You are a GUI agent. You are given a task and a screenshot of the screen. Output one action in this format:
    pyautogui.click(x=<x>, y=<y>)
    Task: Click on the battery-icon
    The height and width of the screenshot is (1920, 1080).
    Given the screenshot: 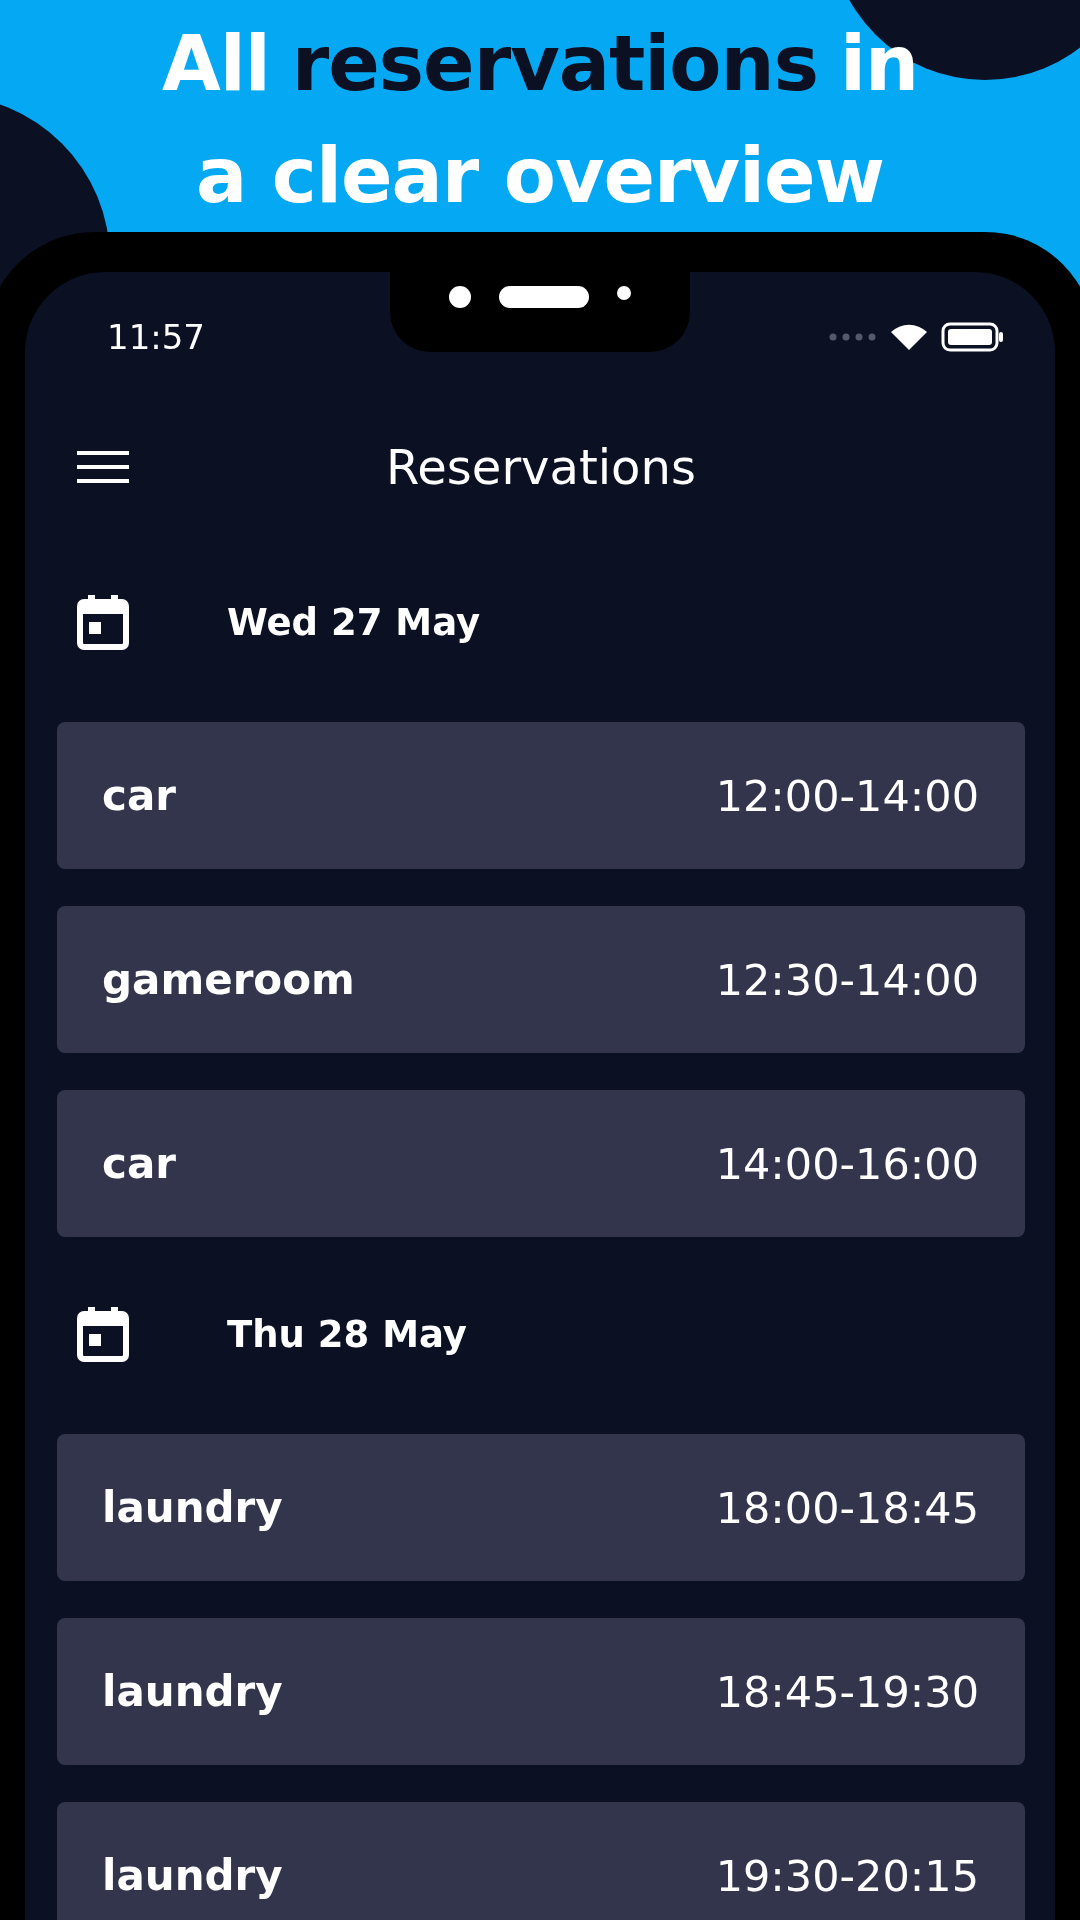 What is the action you would take?
    pyautogui.click(x=973, y=337)
    